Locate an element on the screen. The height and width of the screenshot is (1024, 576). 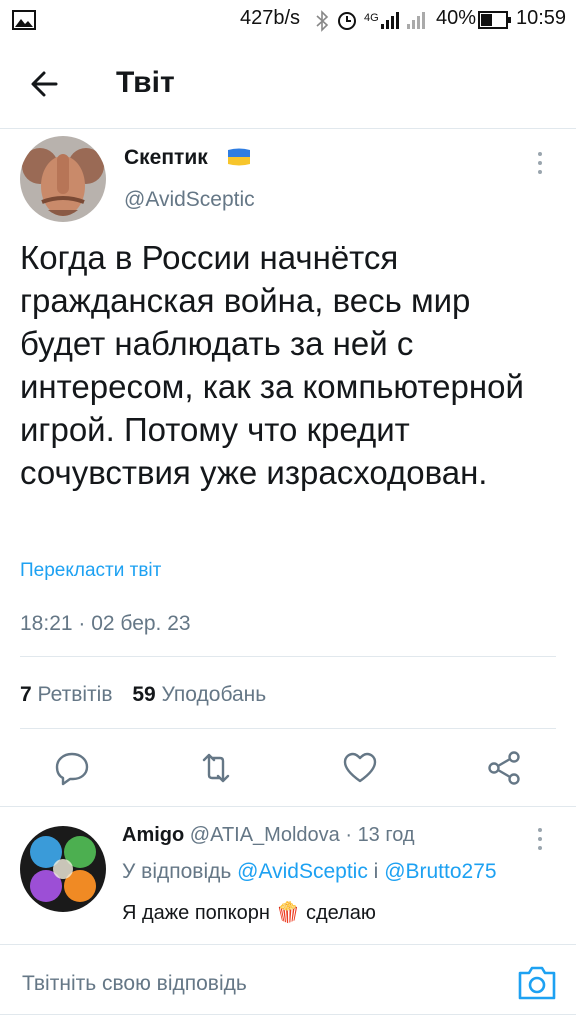
retweets-label: Ретвітів is located at coordinates (75, 694).